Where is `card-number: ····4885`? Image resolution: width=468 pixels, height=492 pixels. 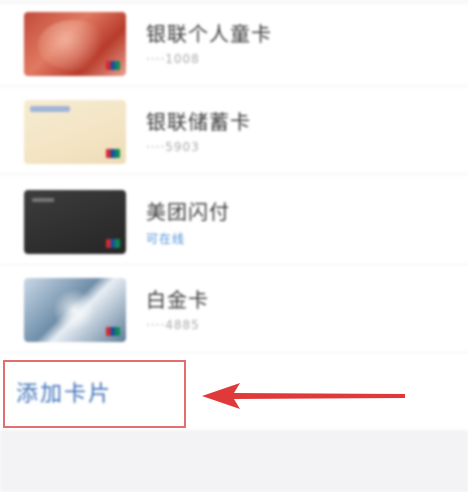
card-number: ····4885 is located at coordinates (173, 325).